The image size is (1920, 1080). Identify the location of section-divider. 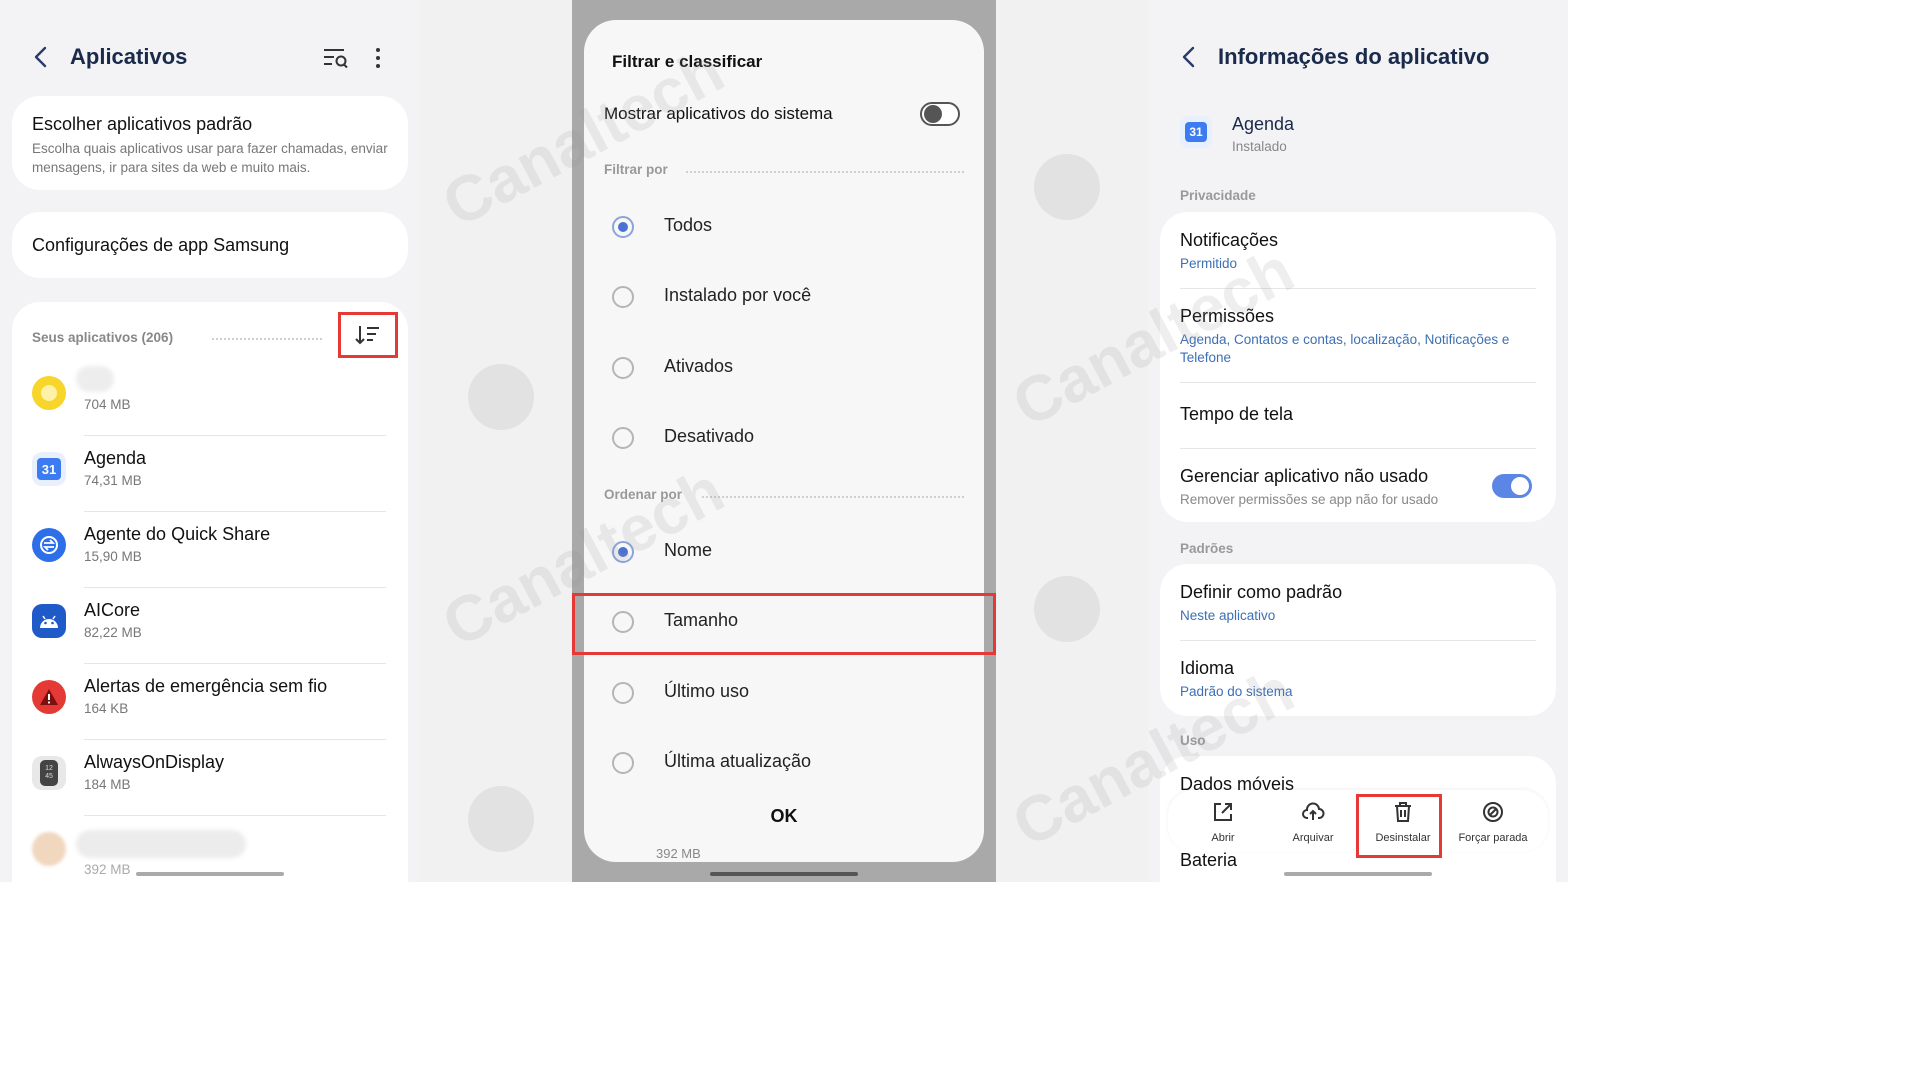
(267, 339).